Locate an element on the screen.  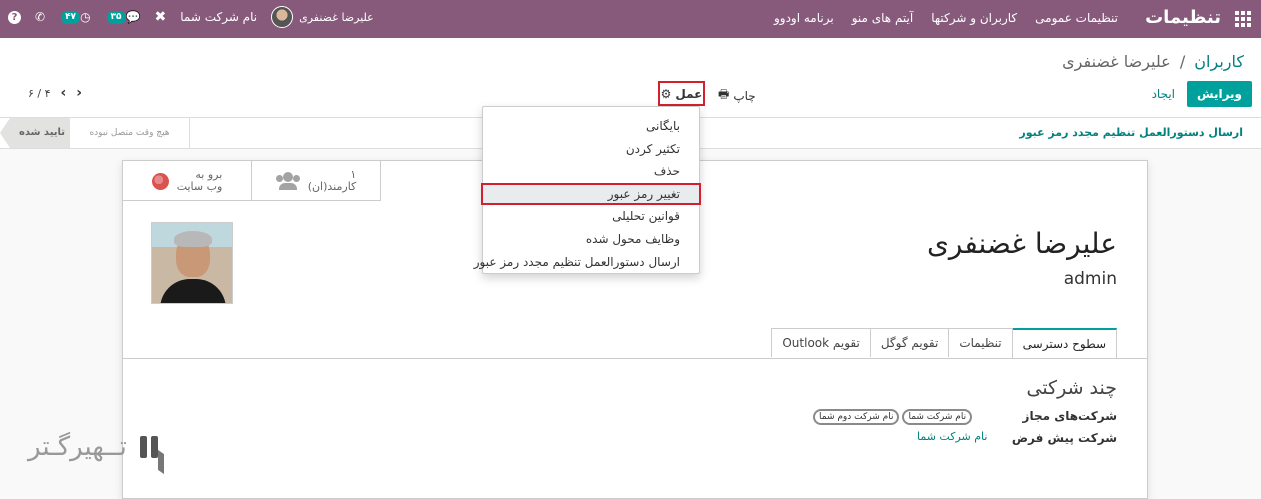
print-button: چاپ 🖶 is located at coordinates (737, 95).